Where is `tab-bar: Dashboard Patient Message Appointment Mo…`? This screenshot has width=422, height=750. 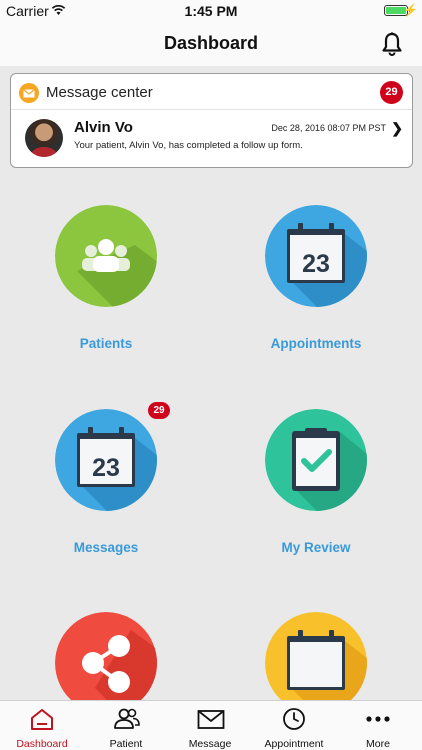 tab-bar: Dashboard Patient Message Appointment Mo… is located at coordinates (211, 725).